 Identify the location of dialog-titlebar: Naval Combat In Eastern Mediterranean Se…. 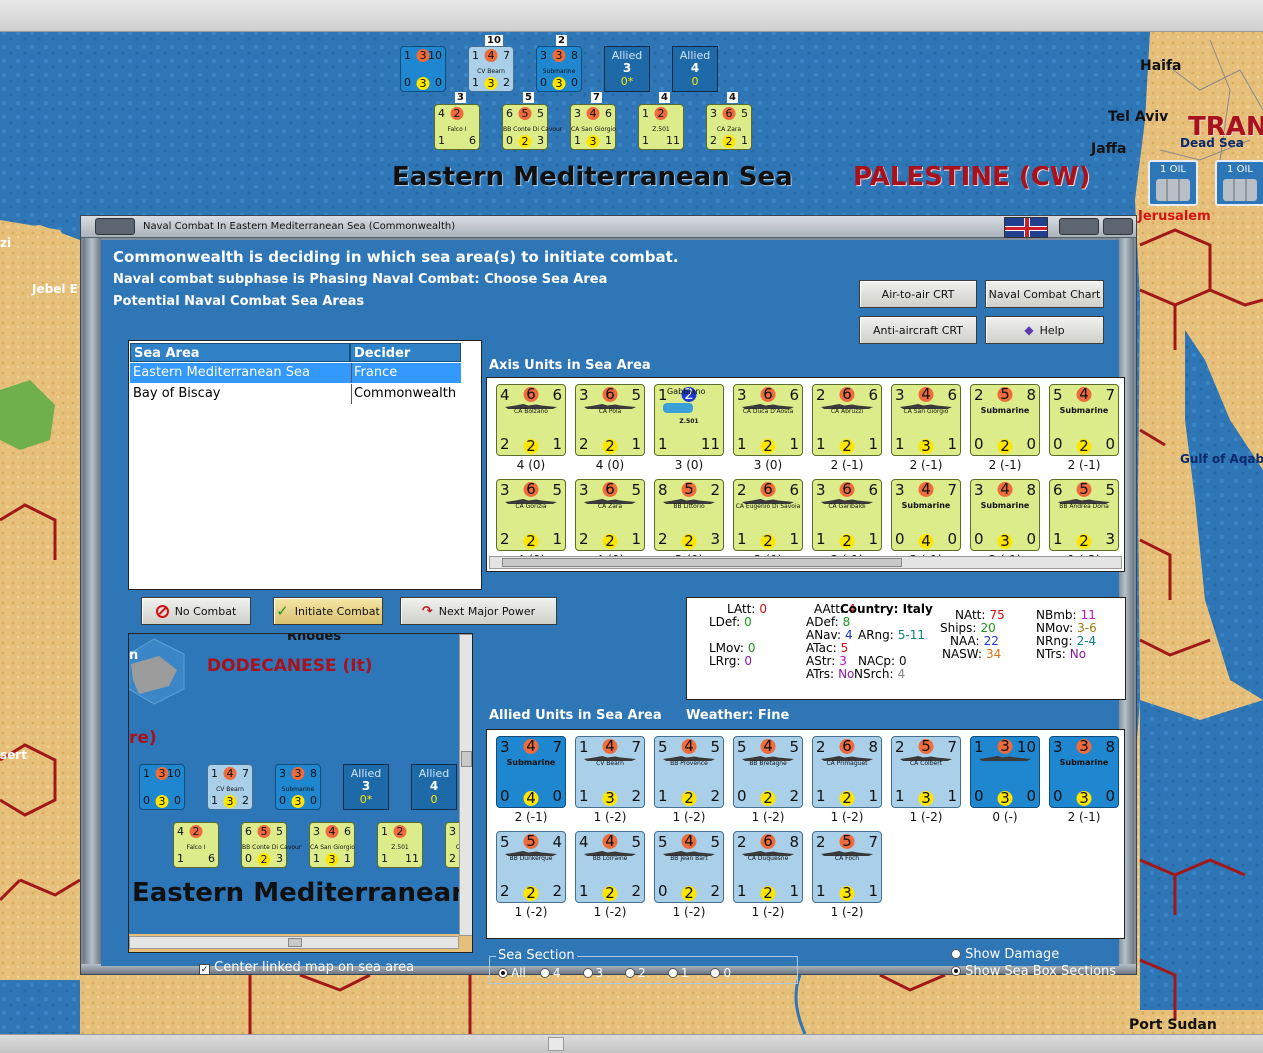
(608, 227).